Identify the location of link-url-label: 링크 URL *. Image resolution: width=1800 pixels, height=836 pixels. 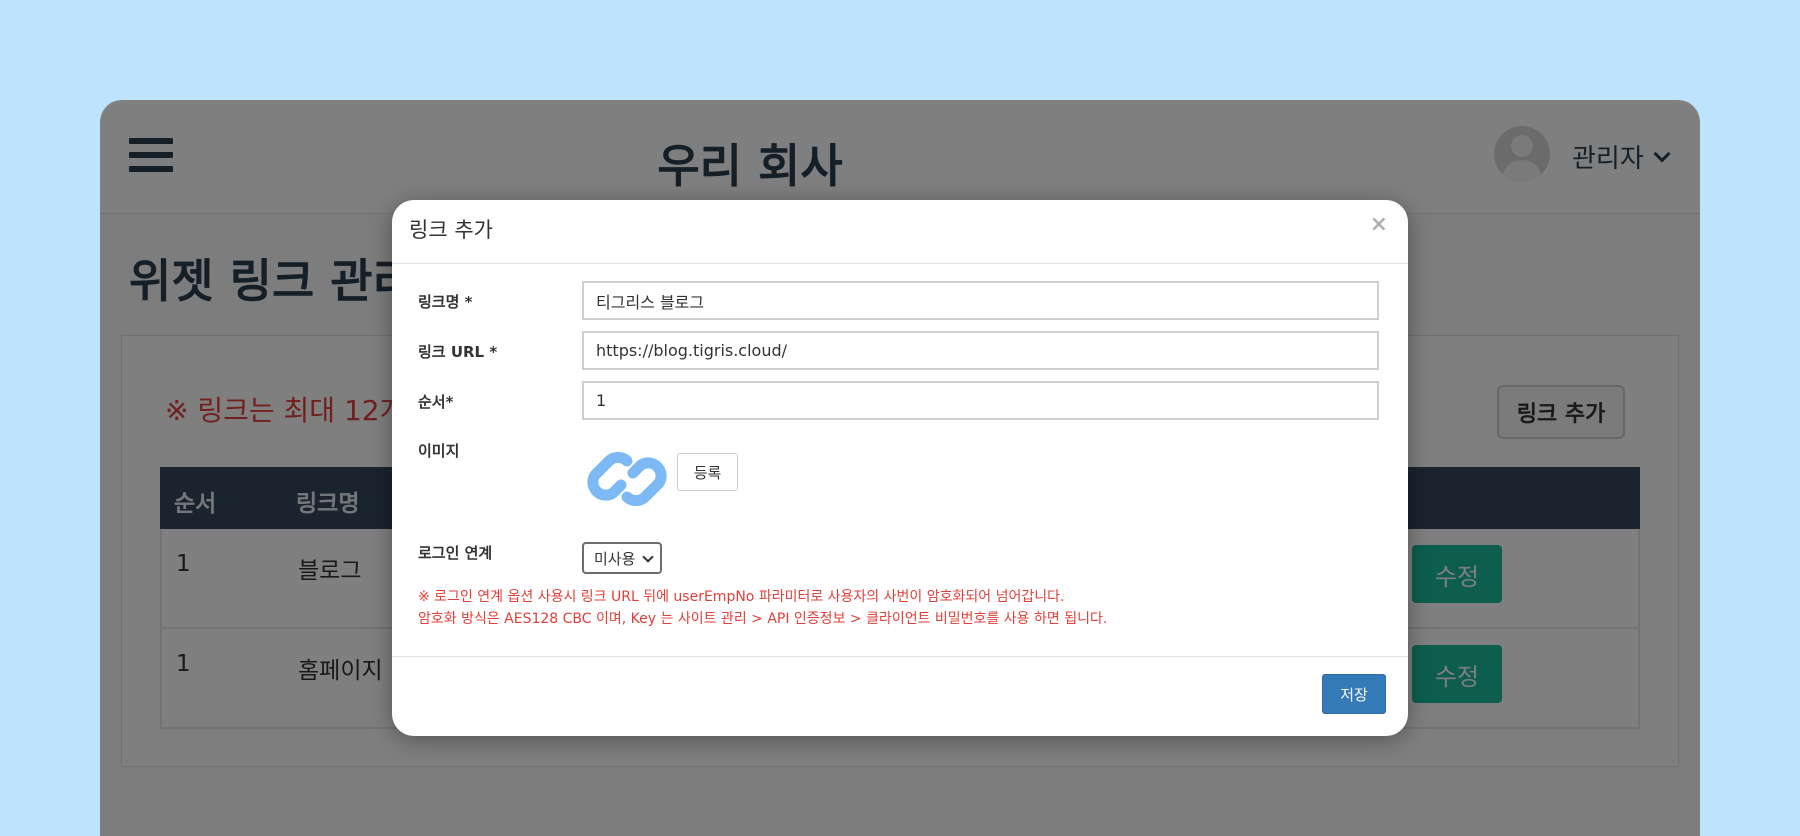
(458, 352).